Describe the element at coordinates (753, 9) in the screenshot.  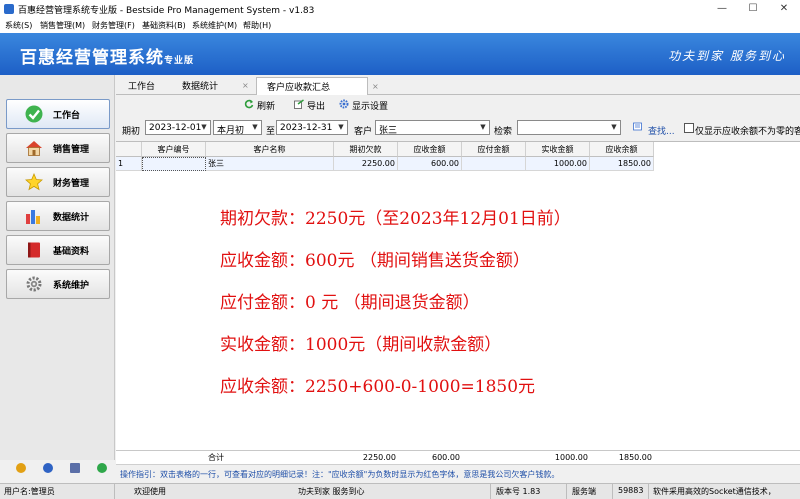
I see `maximize-button: ☐` at that location.